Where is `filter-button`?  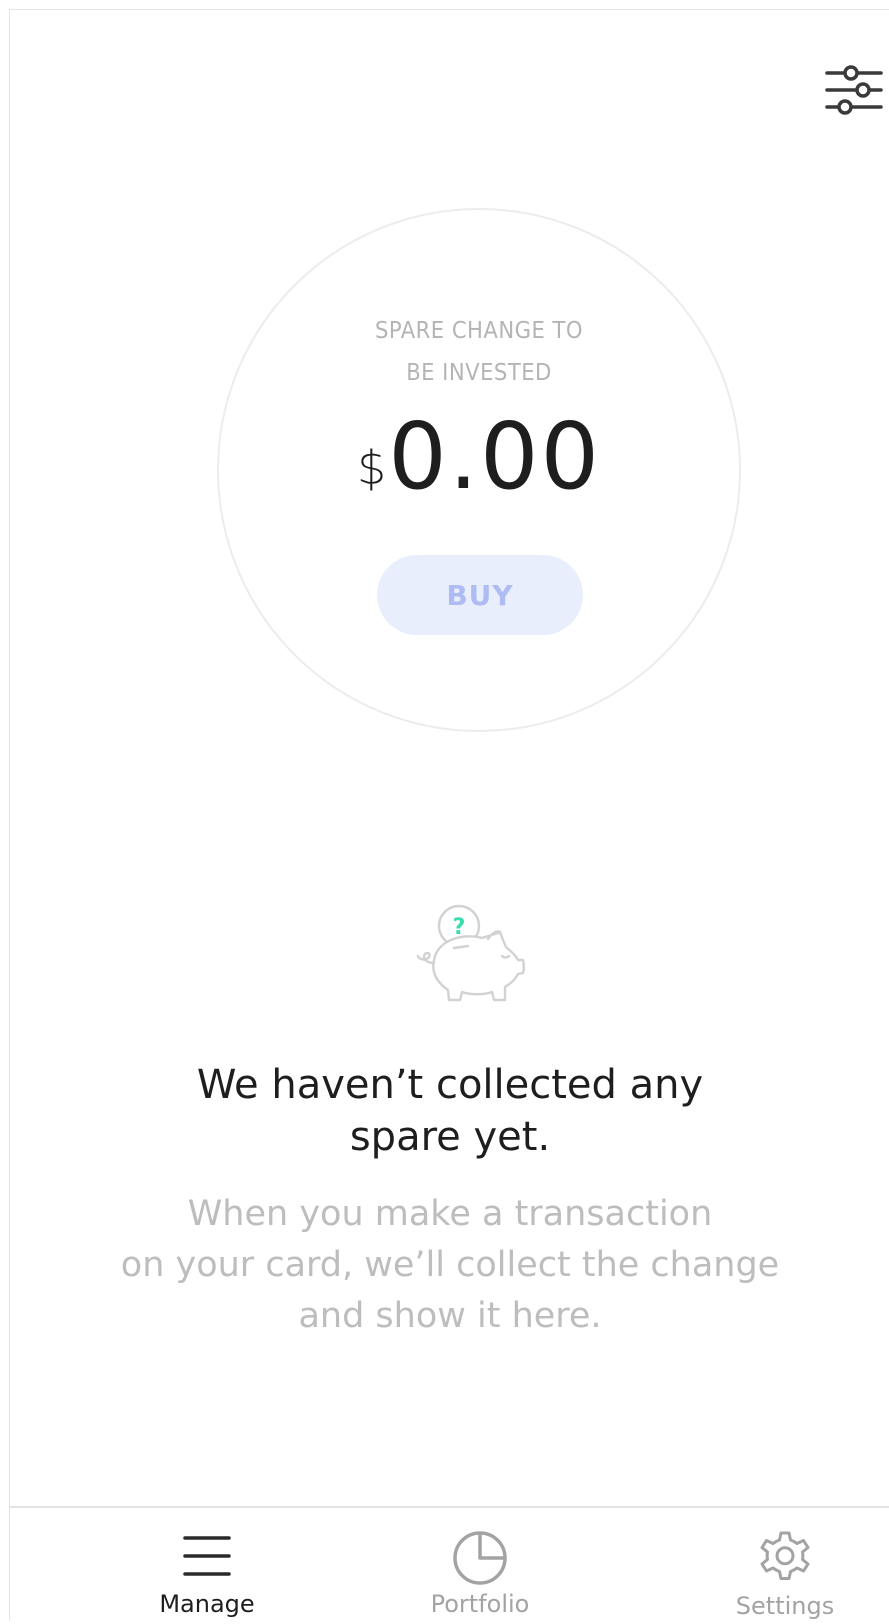
filter-button is located at coordinates (854, 90).